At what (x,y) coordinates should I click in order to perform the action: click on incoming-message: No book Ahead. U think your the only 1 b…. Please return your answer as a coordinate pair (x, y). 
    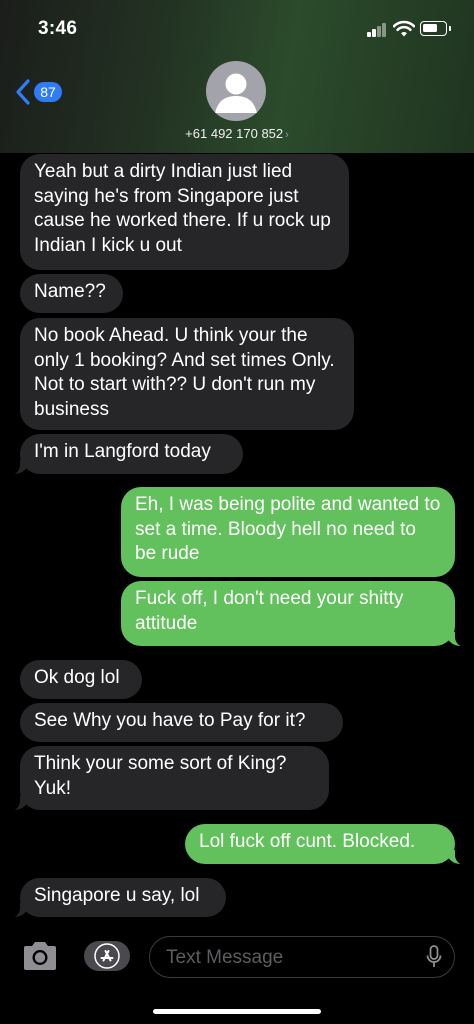
    Looking at the image, I should click on (187, 374).